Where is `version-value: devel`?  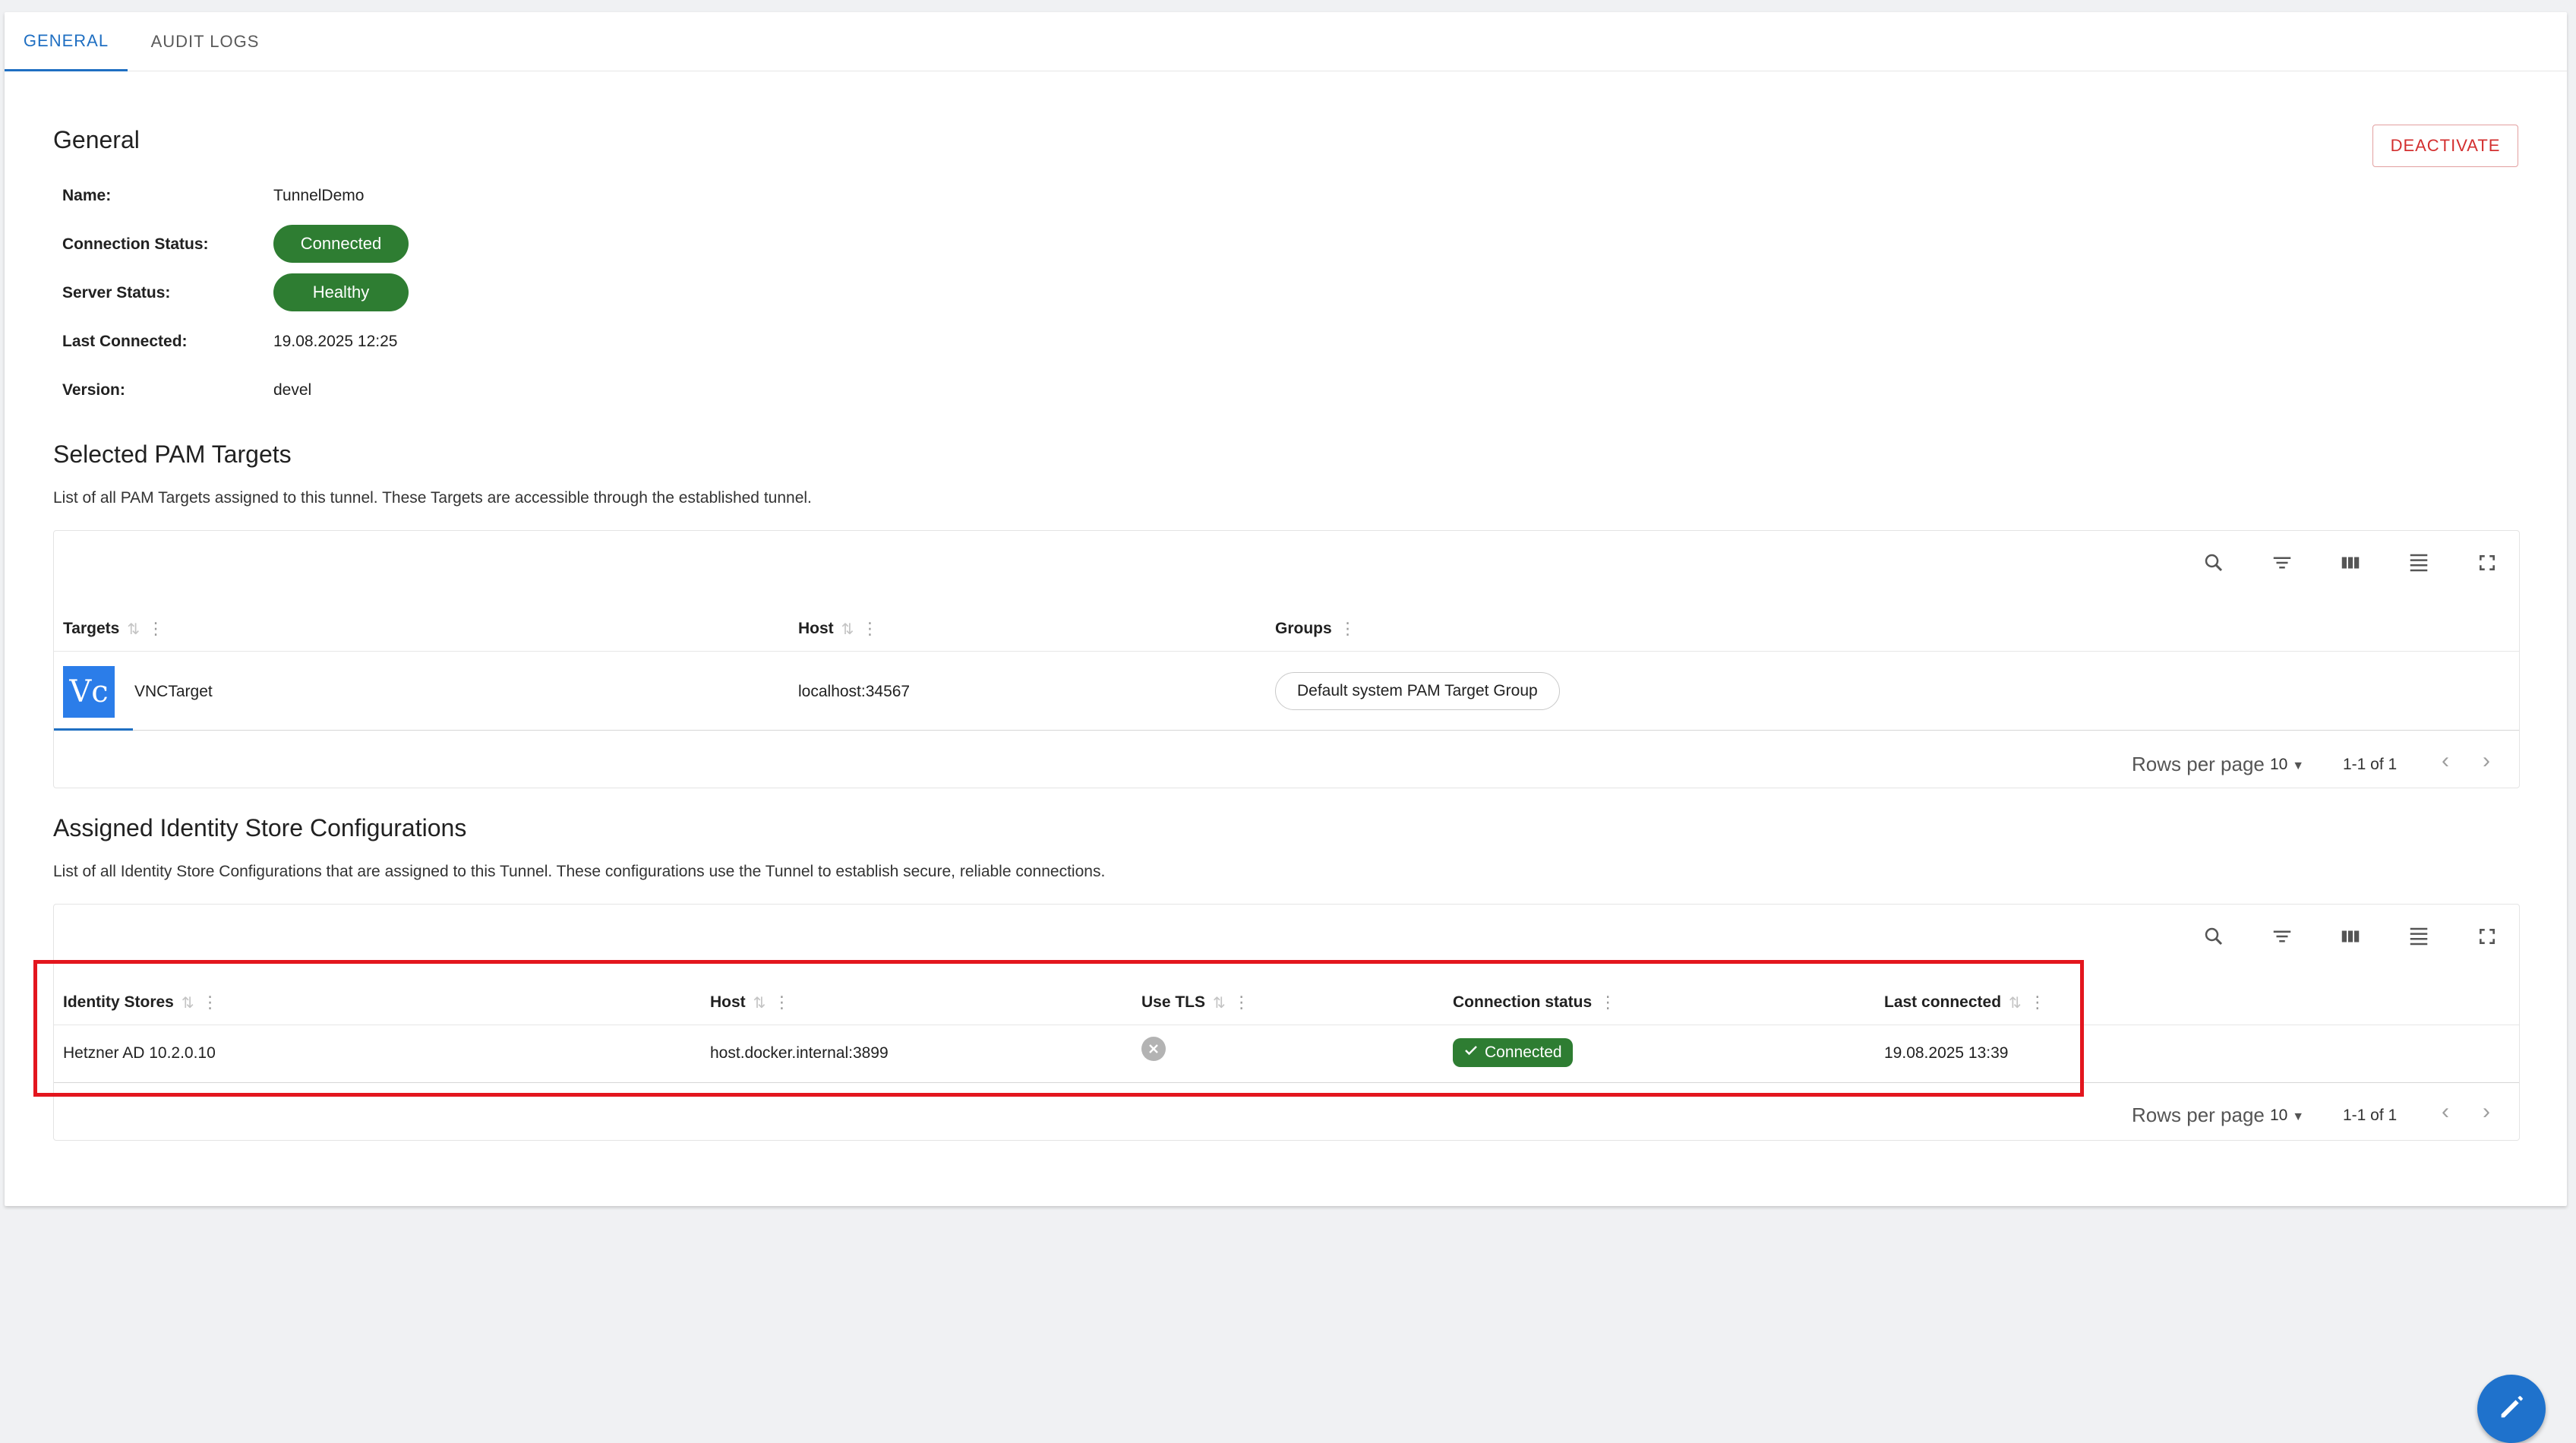 version-value: devel is located at coordinates (292, 390).